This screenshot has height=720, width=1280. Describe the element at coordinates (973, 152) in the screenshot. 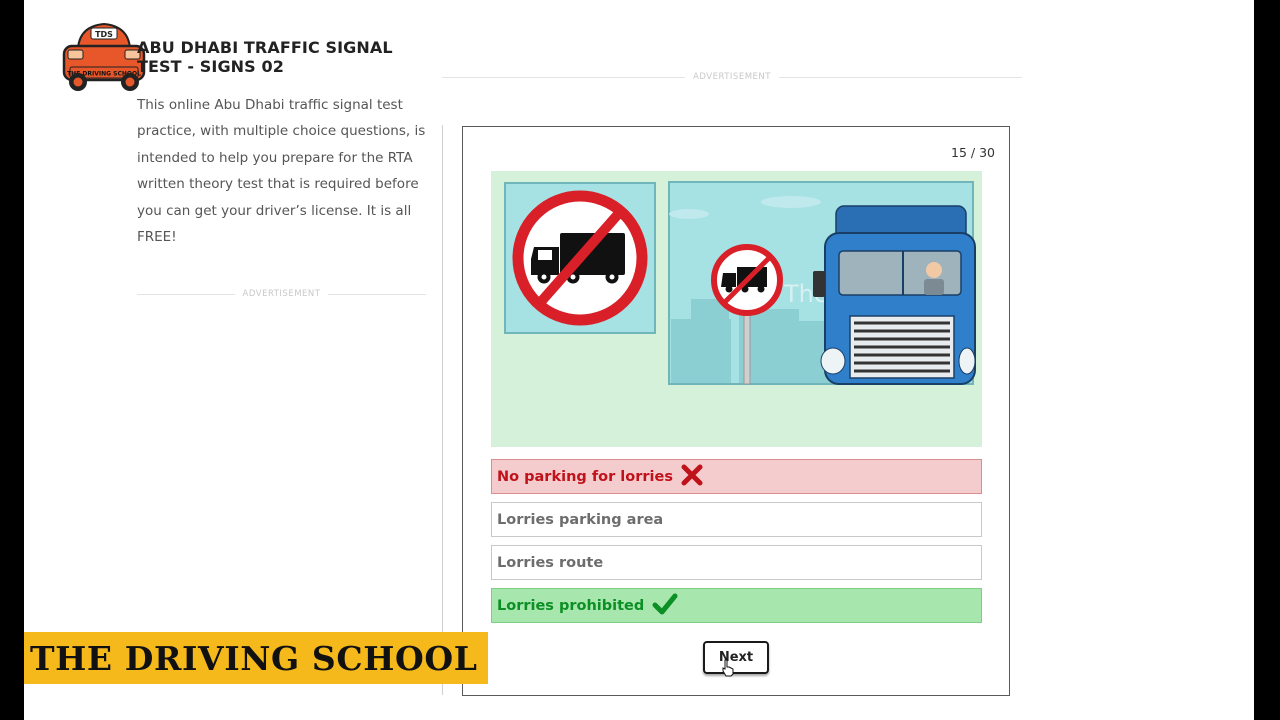

I see `question-counter: 15 / 30` at that location.